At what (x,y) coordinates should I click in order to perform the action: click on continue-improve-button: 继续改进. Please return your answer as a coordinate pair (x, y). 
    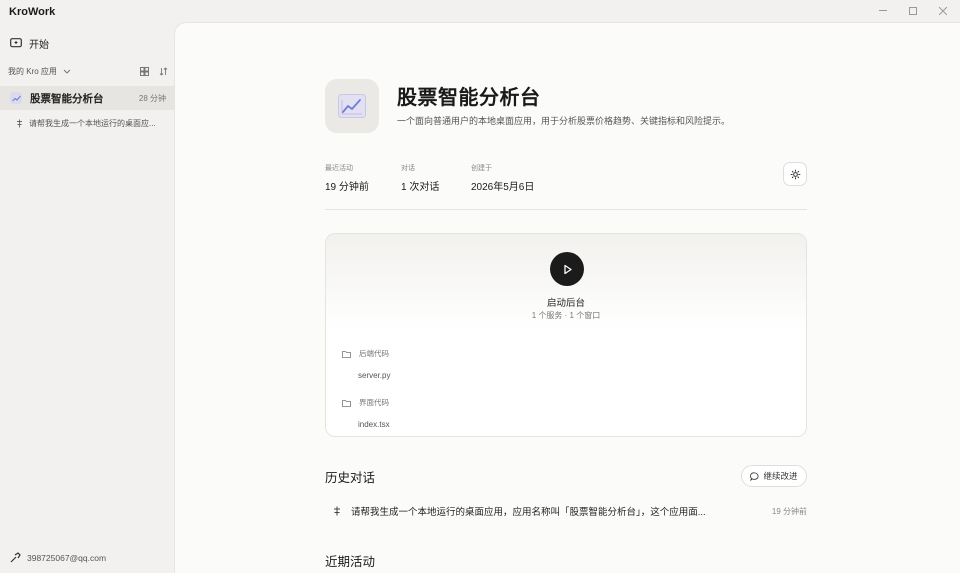
    Looking at the image, I should click on (774, 476).